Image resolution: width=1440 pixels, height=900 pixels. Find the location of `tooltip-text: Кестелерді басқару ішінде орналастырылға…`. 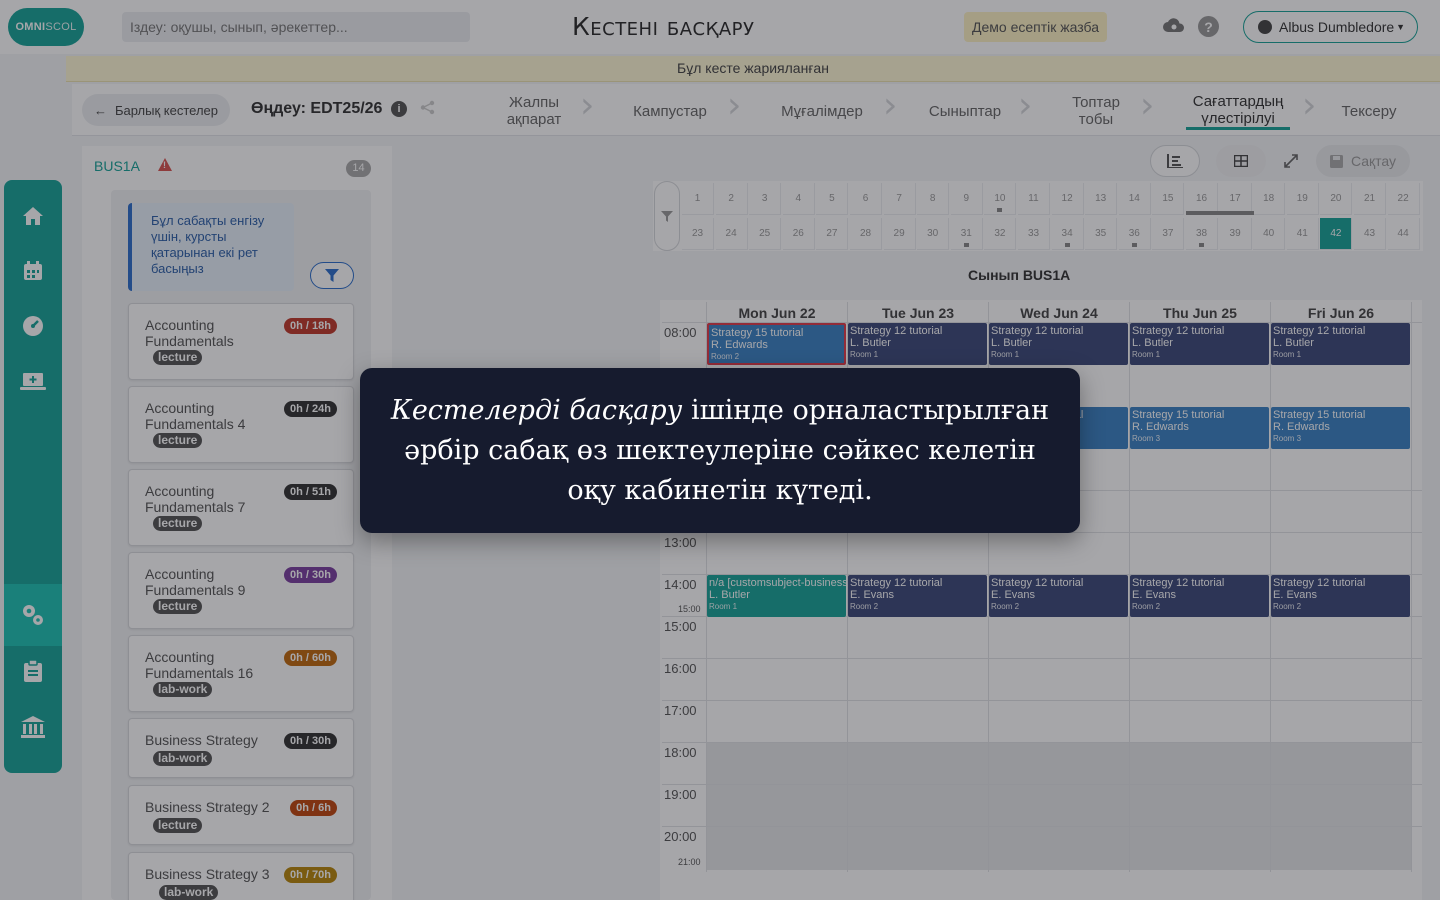

tooltip-text: Кестелерді басқару ішінде орналастырылға… is located at coordinates (720, 451).